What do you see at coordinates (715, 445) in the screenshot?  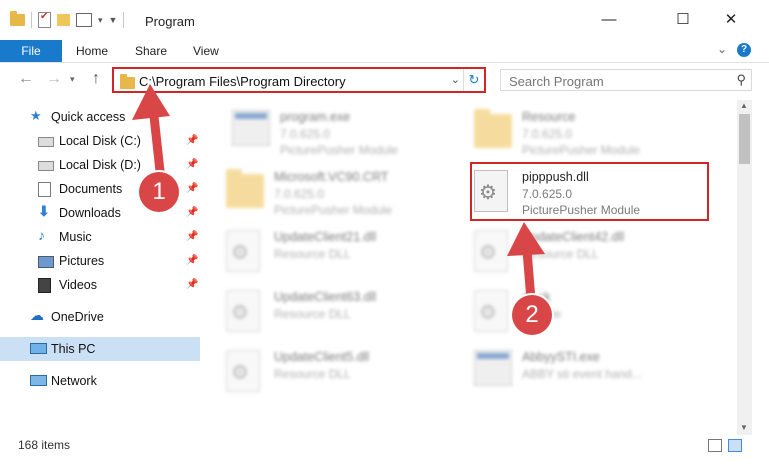 I see `details-view-icon` at bounding box center [715, 445].